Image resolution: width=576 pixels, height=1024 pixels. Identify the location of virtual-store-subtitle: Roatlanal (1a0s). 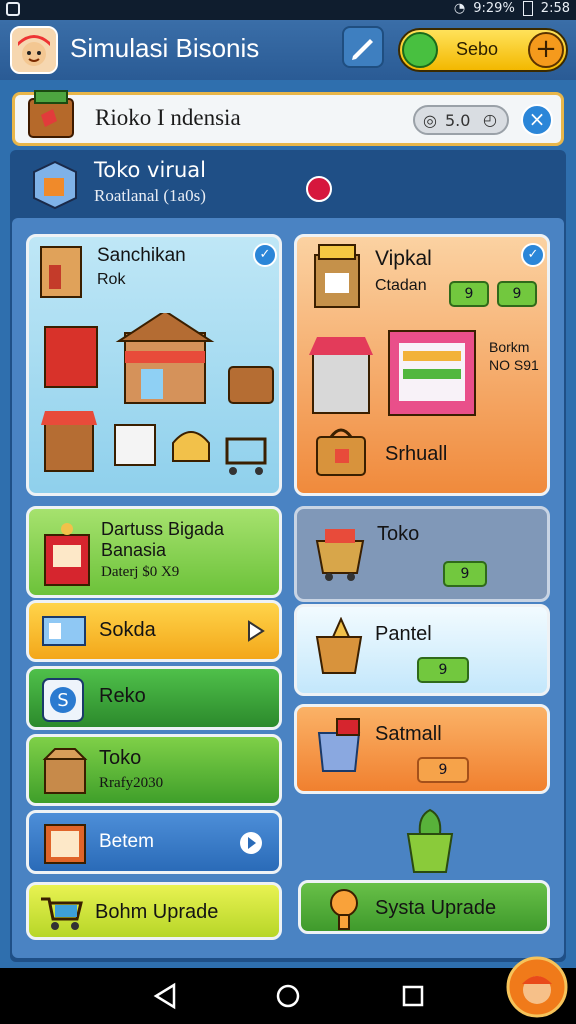
(150, 195).